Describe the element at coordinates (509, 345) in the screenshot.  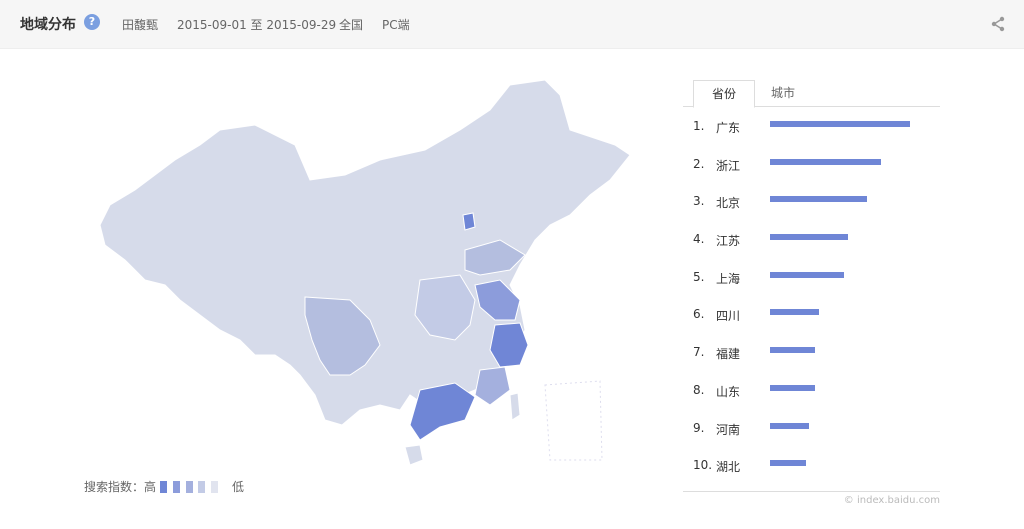
I see `province-zhejiang` at that location.